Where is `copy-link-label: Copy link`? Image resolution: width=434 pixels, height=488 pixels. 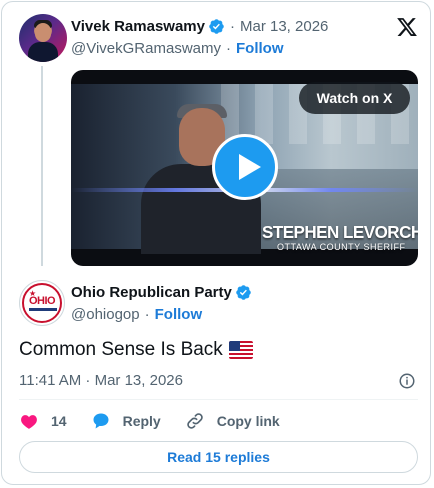 copy-link-label: Copy link is located at coordinates (248, 421).